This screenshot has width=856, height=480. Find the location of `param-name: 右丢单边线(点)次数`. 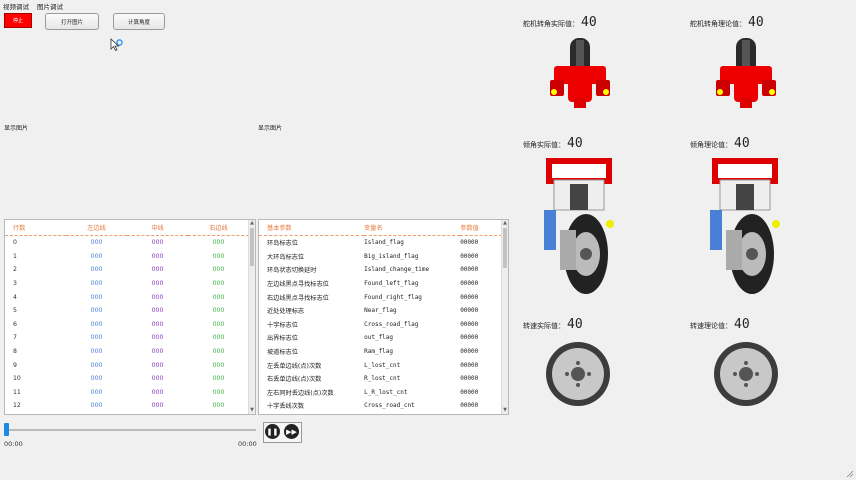

param-name: 右丢单边线(点)次数 is located at coordinates (294, 380).